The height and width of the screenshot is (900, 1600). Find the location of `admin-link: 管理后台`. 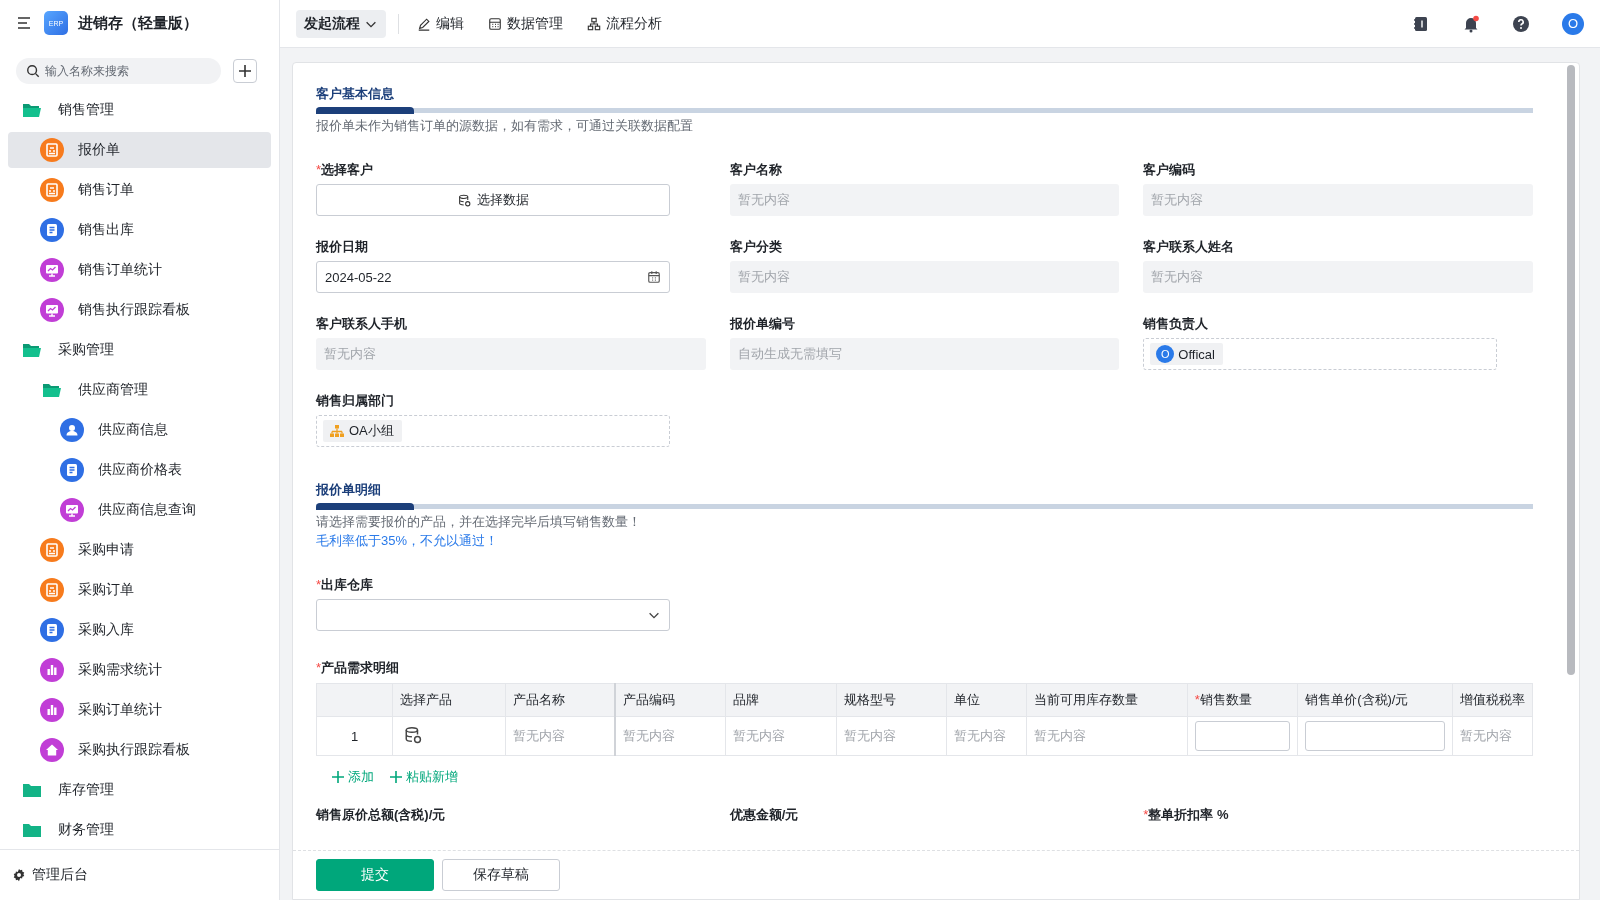

admin-link: 管理后台 is located at coordinates (139, 874).